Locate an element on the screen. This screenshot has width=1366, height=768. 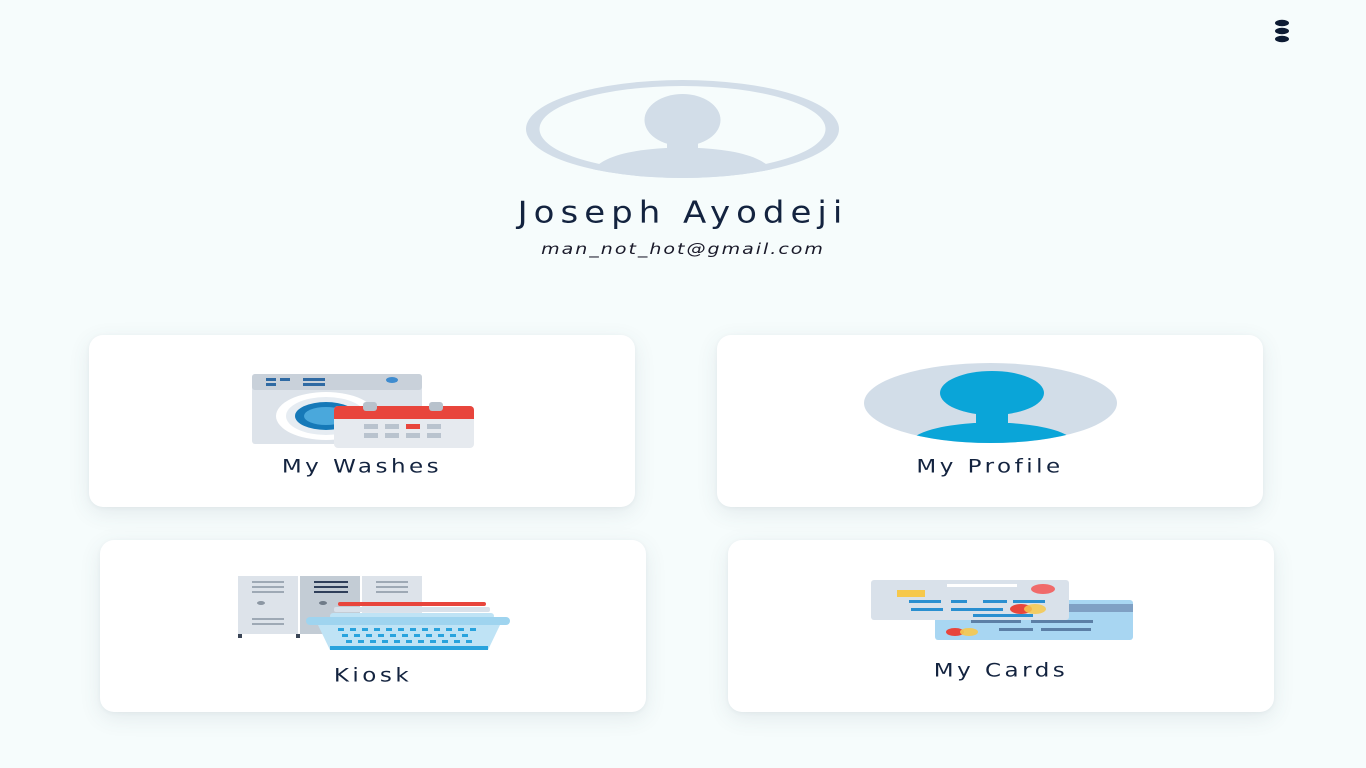
kiosk-label: Kiosk is located at coordinates (373, 676).